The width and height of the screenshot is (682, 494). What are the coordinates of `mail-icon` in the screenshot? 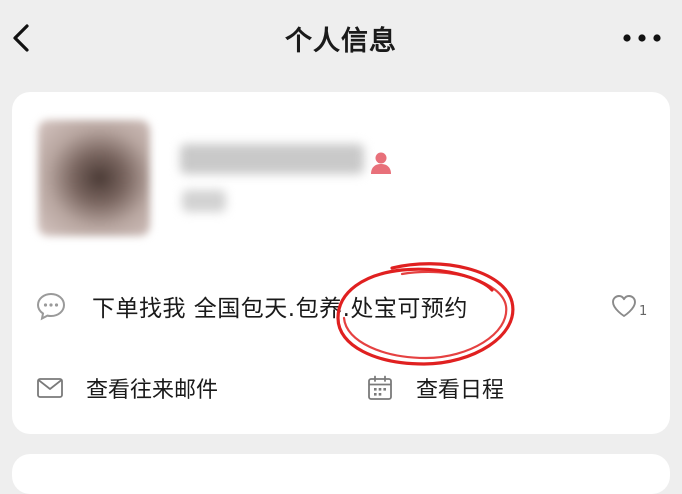 It's located at (50, 388).